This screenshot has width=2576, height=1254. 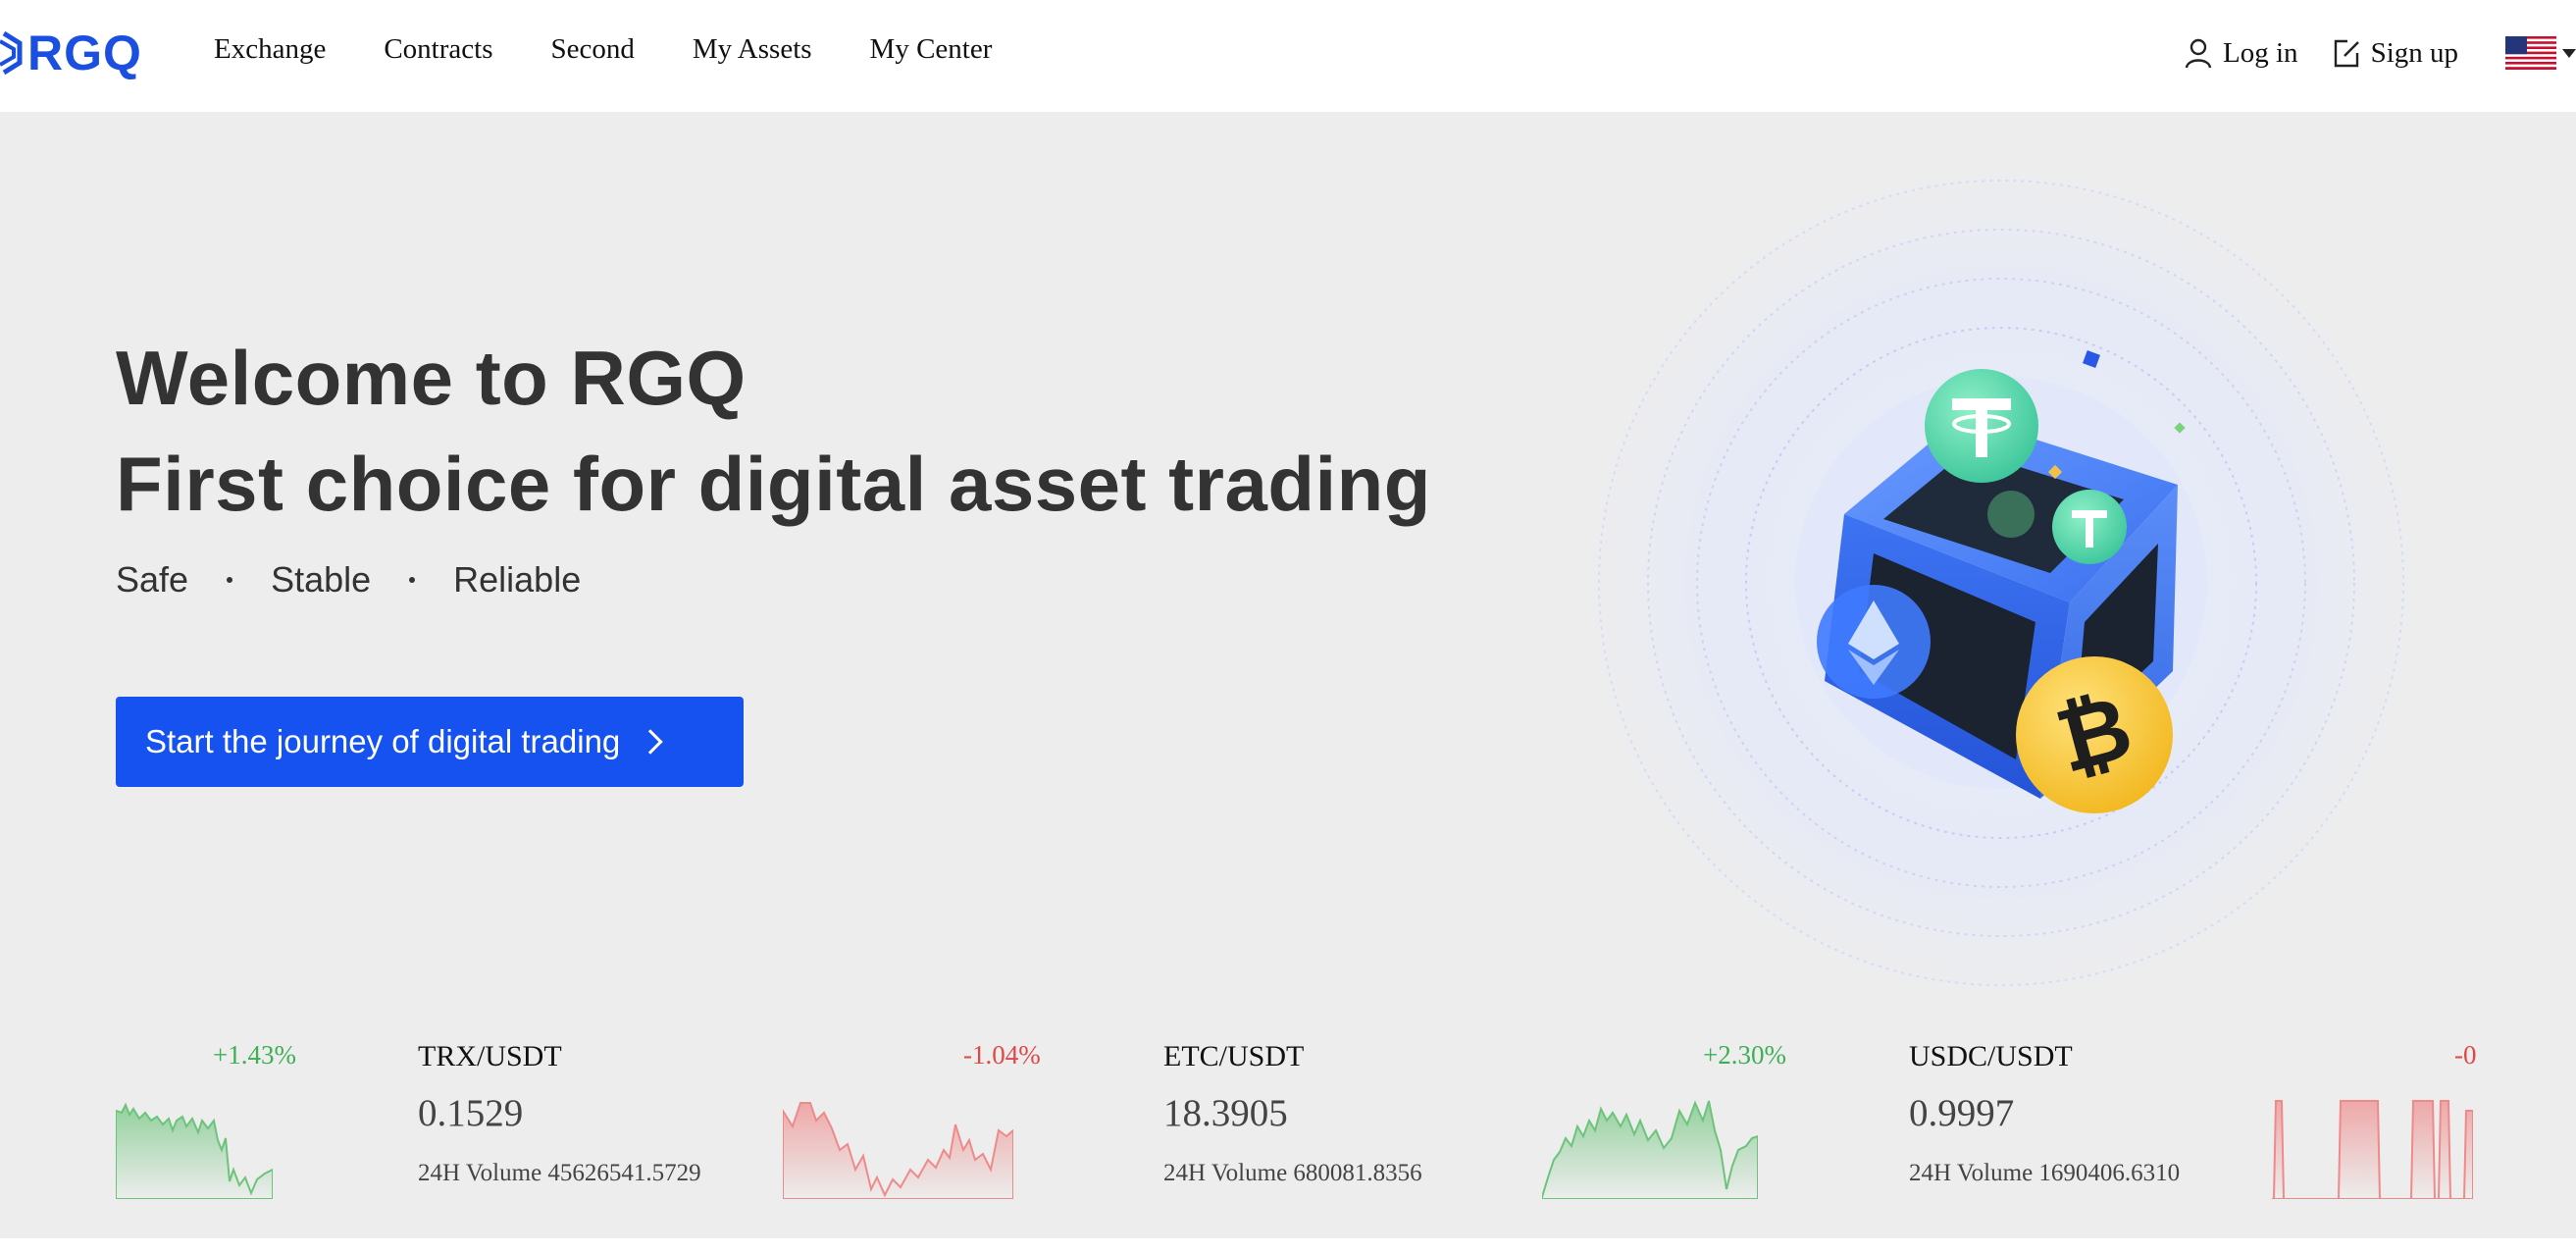 I want to click on ticker-volume: 24H Volume 1690406.6310, so click(x=2045, y=1173).